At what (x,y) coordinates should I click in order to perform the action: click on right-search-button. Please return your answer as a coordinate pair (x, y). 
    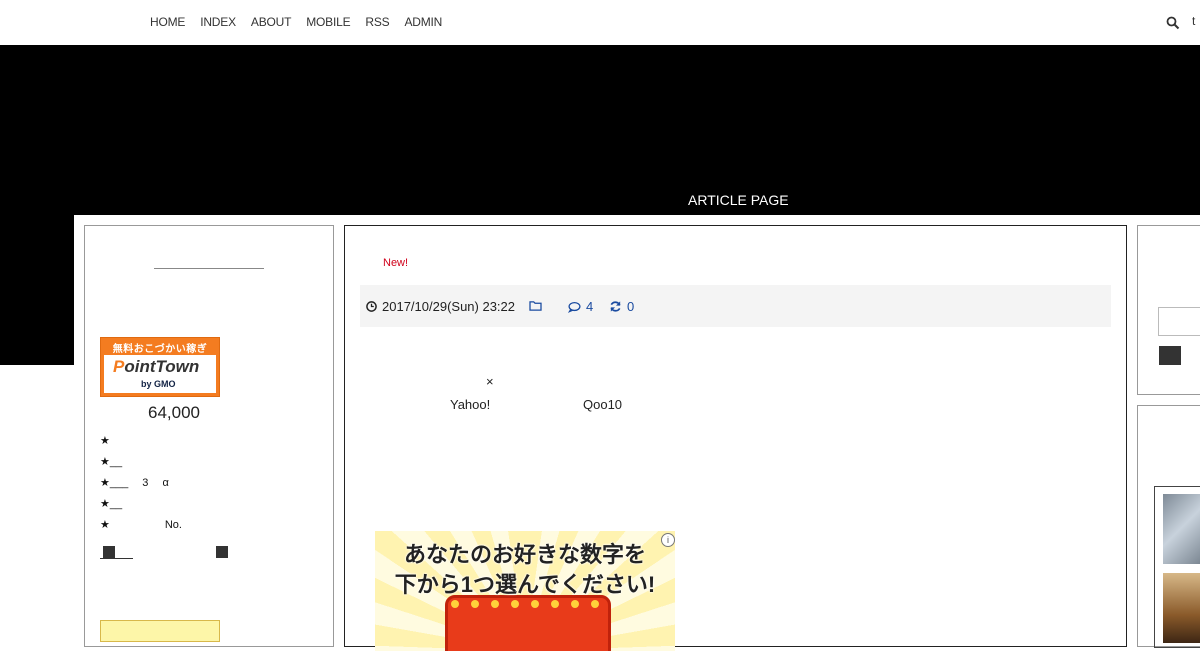
    Looking at the image, I should click on (1170, 355).